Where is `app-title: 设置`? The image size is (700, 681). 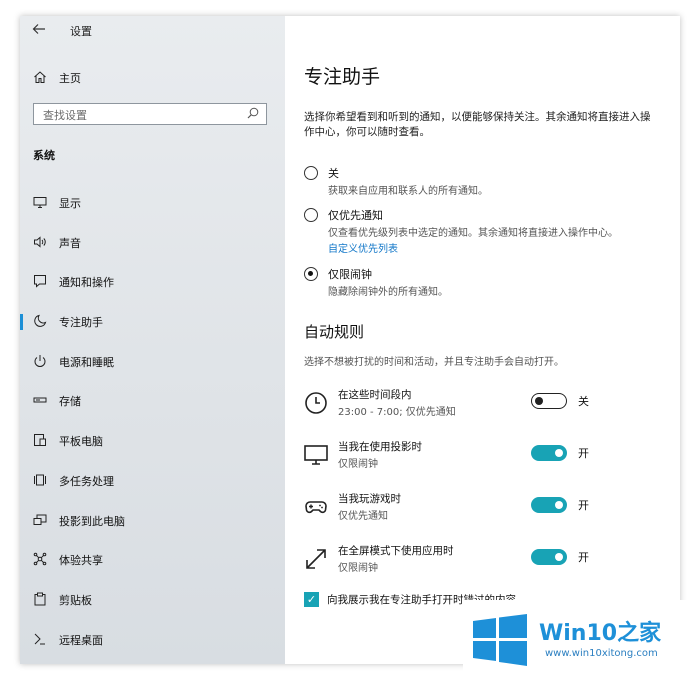
app-title: 设置 is located at coordinates (81, 31).